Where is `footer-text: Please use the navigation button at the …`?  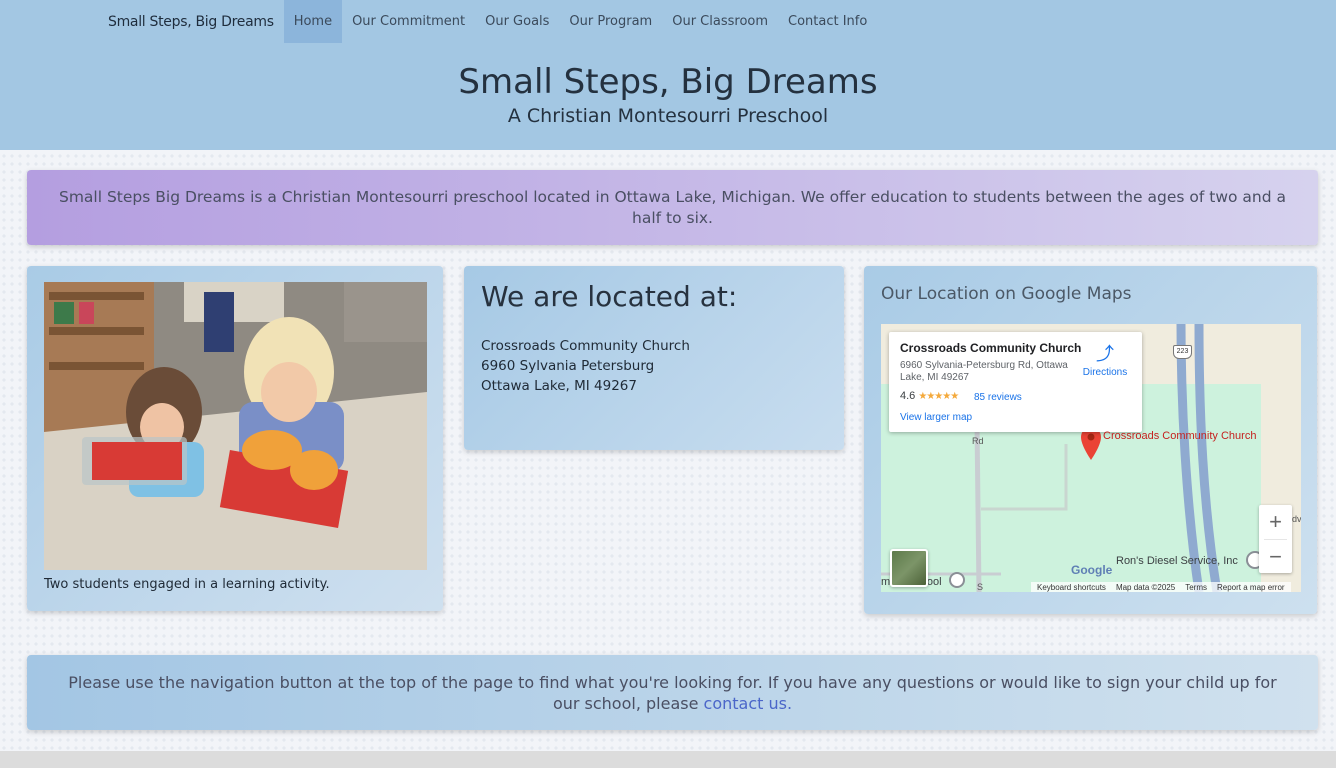 footer-text: Please use the navigation button at the … is located at coordinates (672, 693).